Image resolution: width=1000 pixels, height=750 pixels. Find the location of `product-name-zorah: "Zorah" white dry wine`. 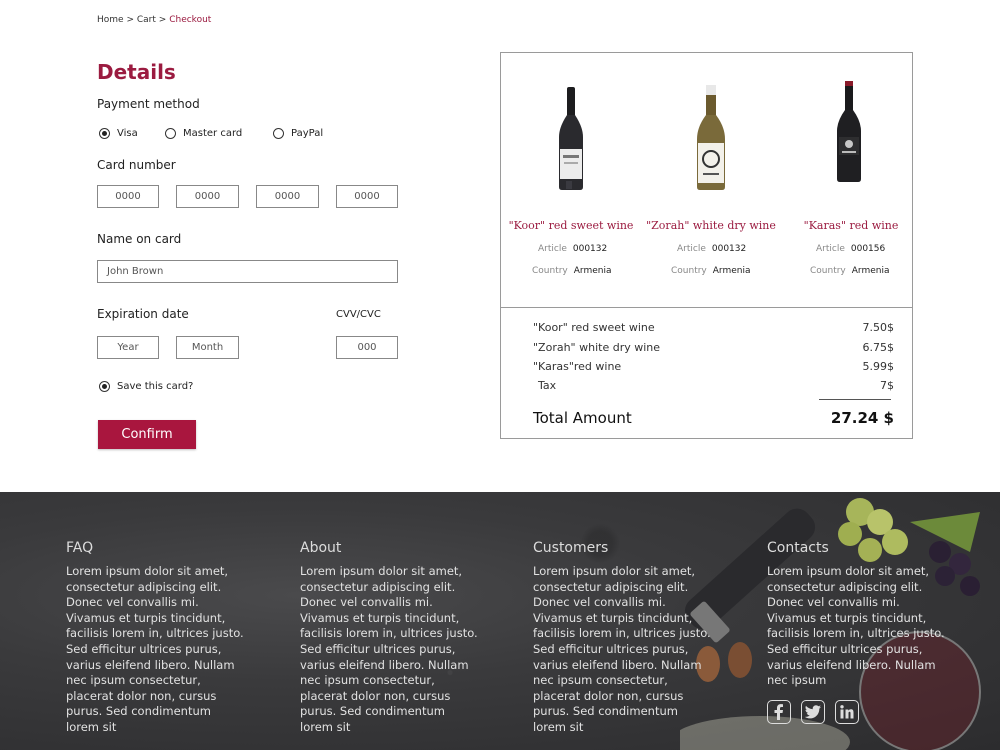

product-name-zorah: "Zorah" white dry wine is located at coordinates (711, 225).